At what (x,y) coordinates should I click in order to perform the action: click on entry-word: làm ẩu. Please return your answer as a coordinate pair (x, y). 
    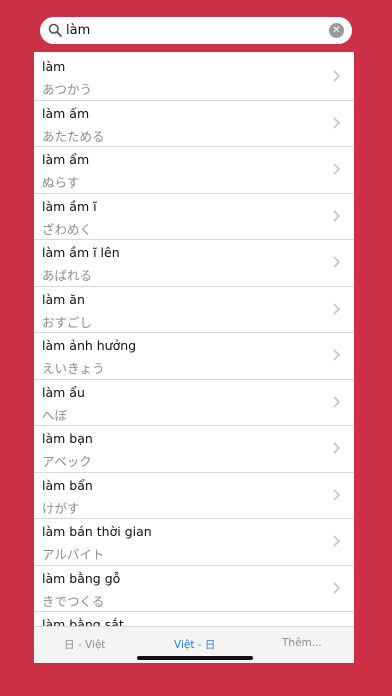
    Looking at the image, I should click on (63, 392).